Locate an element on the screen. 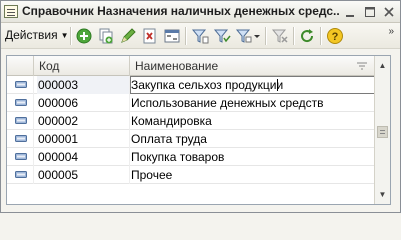 The height and width of the screenshot is (240, 401). table-row: 000005 Прочее is located at coordinates (191, 175).